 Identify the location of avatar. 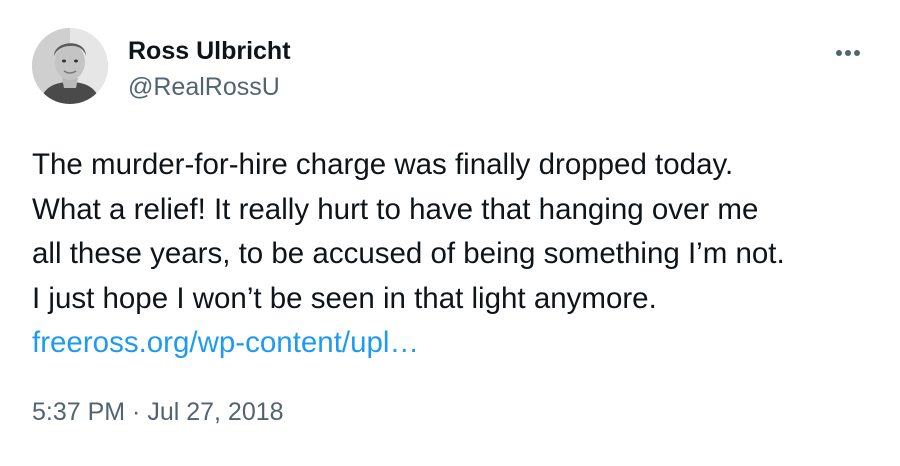
(70, 66).